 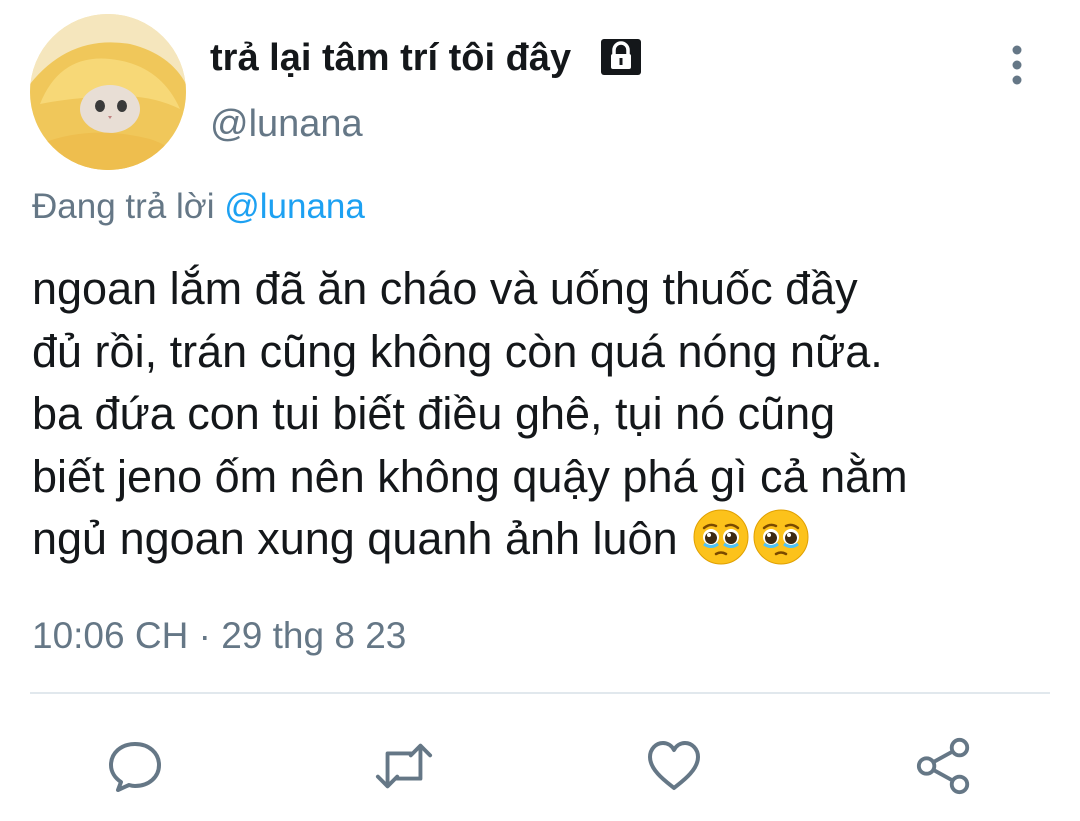 I want to click on avatar-image, so click(x=108, y=92).